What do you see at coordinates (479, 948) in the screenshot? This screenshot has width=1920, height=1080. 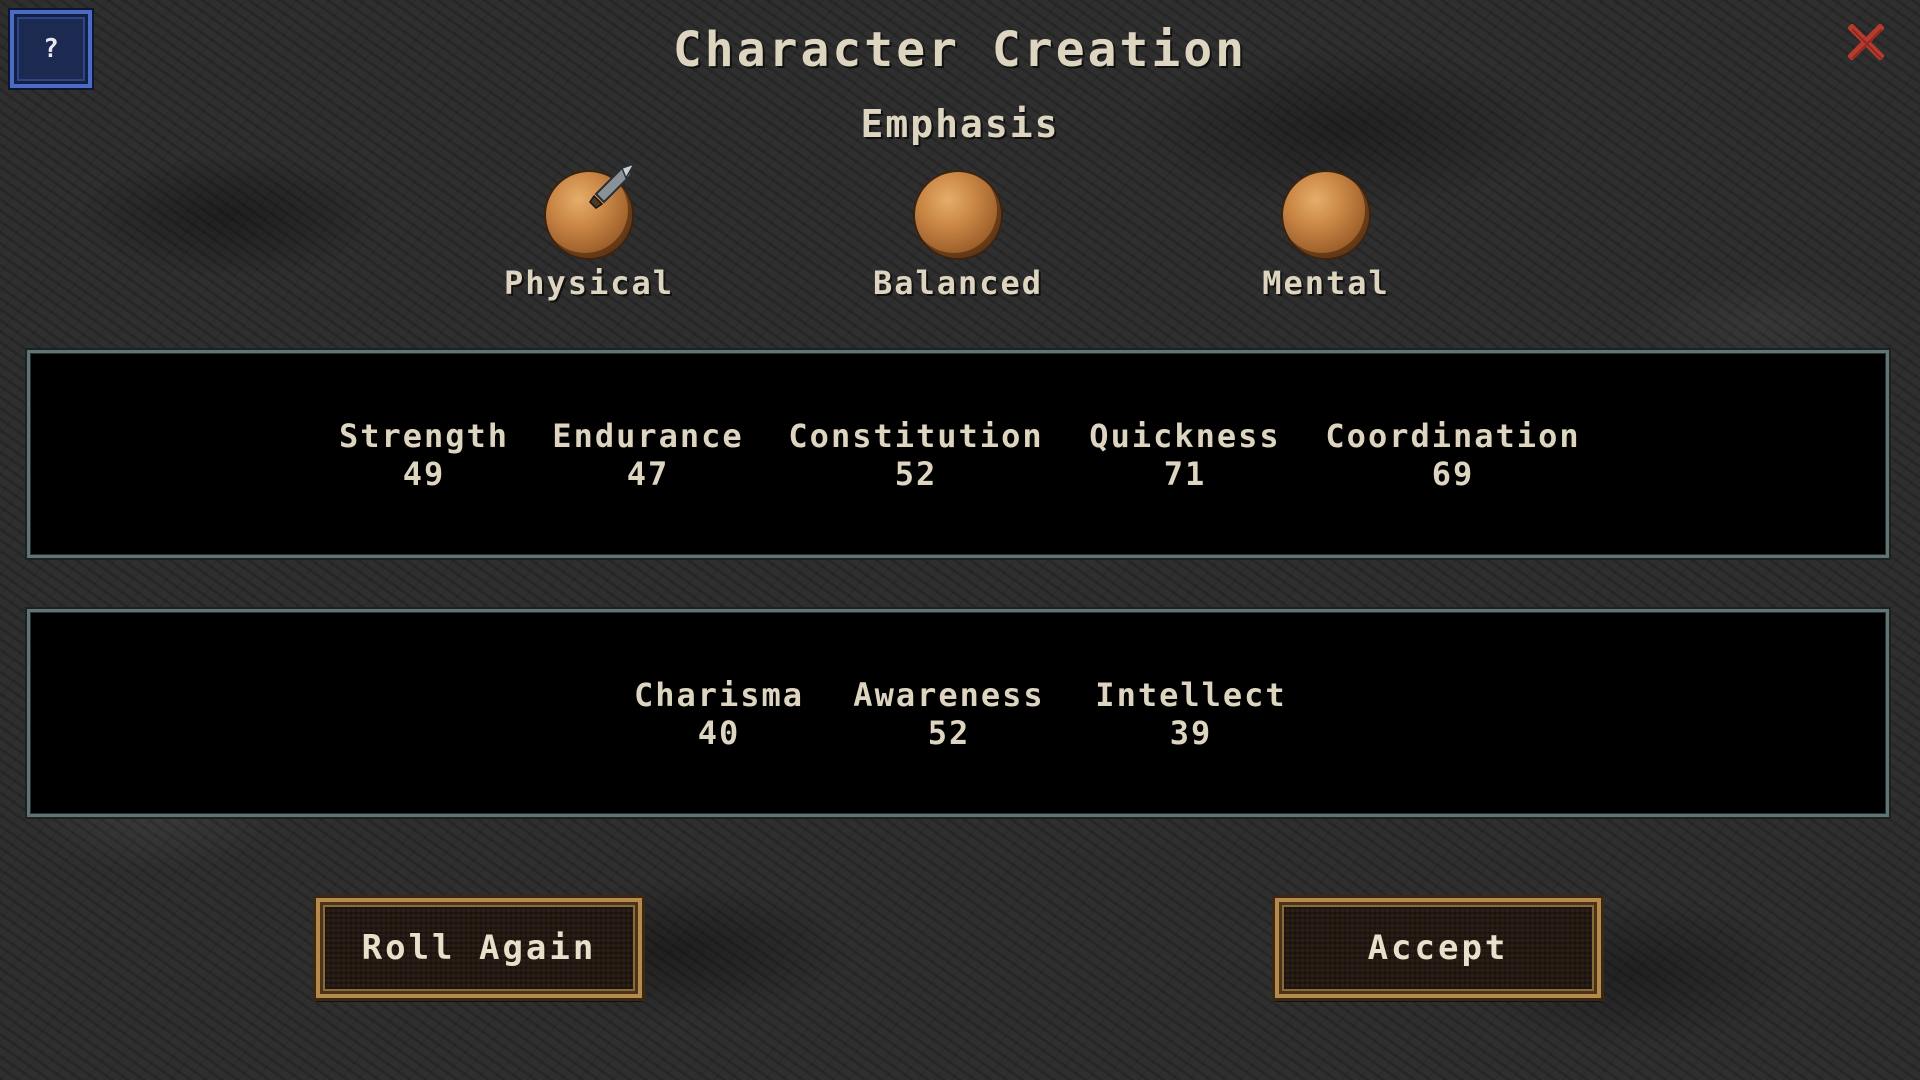 I see `roll-again-button: Roll Again` at bounding box center [479, 948].